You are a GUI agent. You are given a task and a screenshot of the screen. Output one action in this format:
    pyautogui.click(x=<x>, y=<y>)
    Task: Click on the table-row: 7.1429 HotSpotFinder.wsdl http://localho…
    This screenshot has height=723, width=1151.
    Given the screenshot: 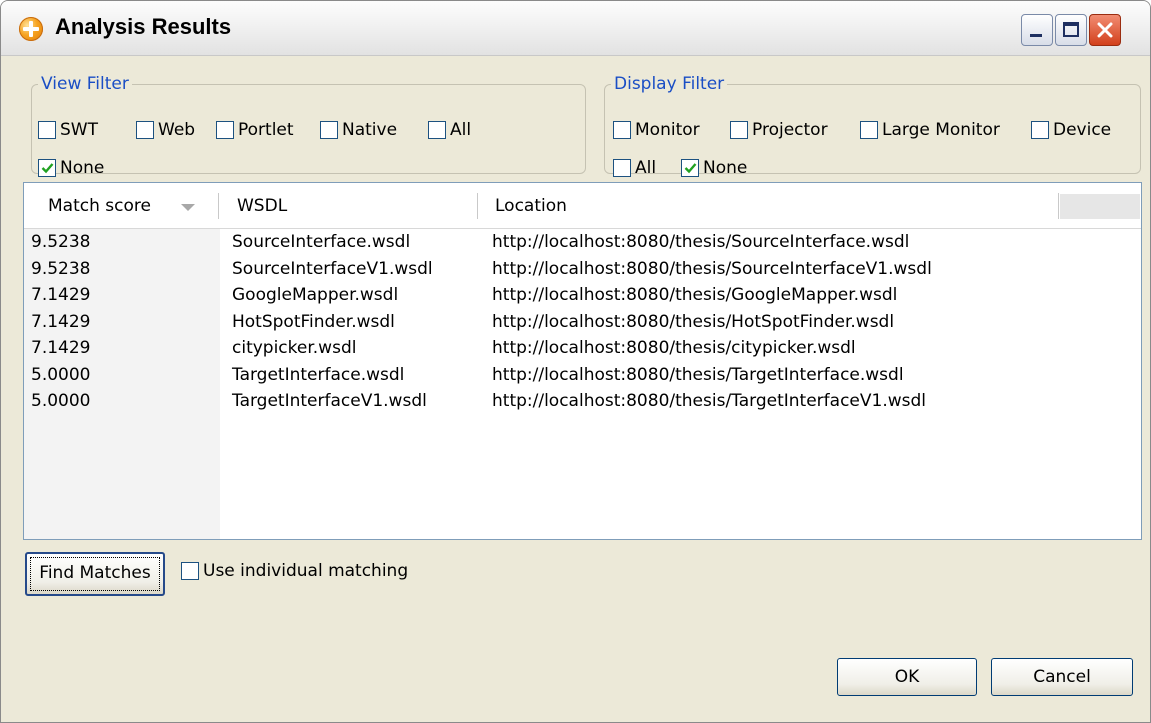 What is the action you would take?
    pyautogui.click(x=582, y=322)
    